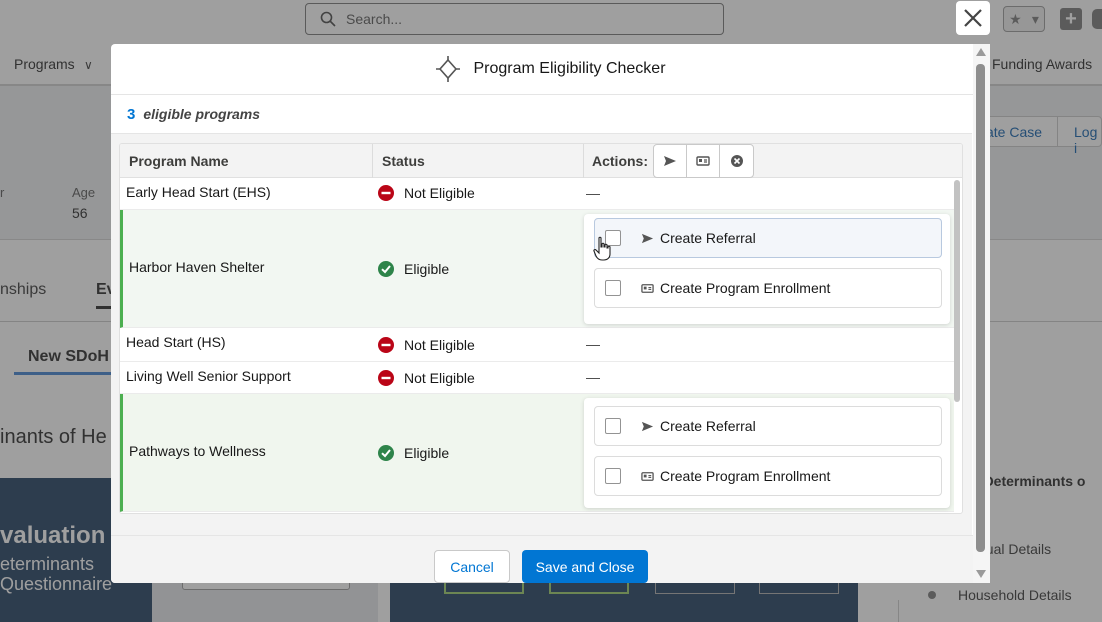 This screenshot has height=622, width=1102. What do you see at coordinates (197, 451) in the screenshot?
I see `program-name: Pathways to Wellness` at bounding box center [197, 451].